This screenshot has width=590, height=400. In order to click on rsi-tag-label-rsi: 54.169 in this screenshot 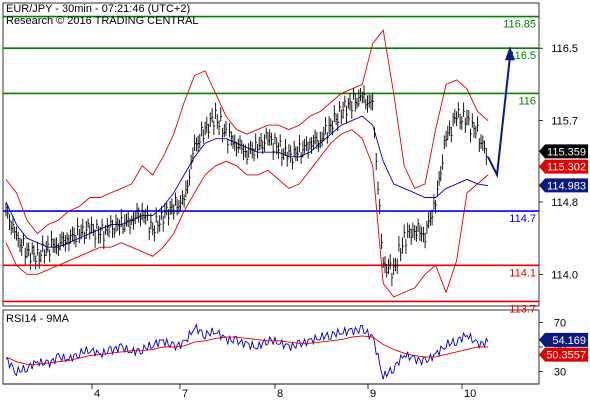, I will do `click(569, 341)`.